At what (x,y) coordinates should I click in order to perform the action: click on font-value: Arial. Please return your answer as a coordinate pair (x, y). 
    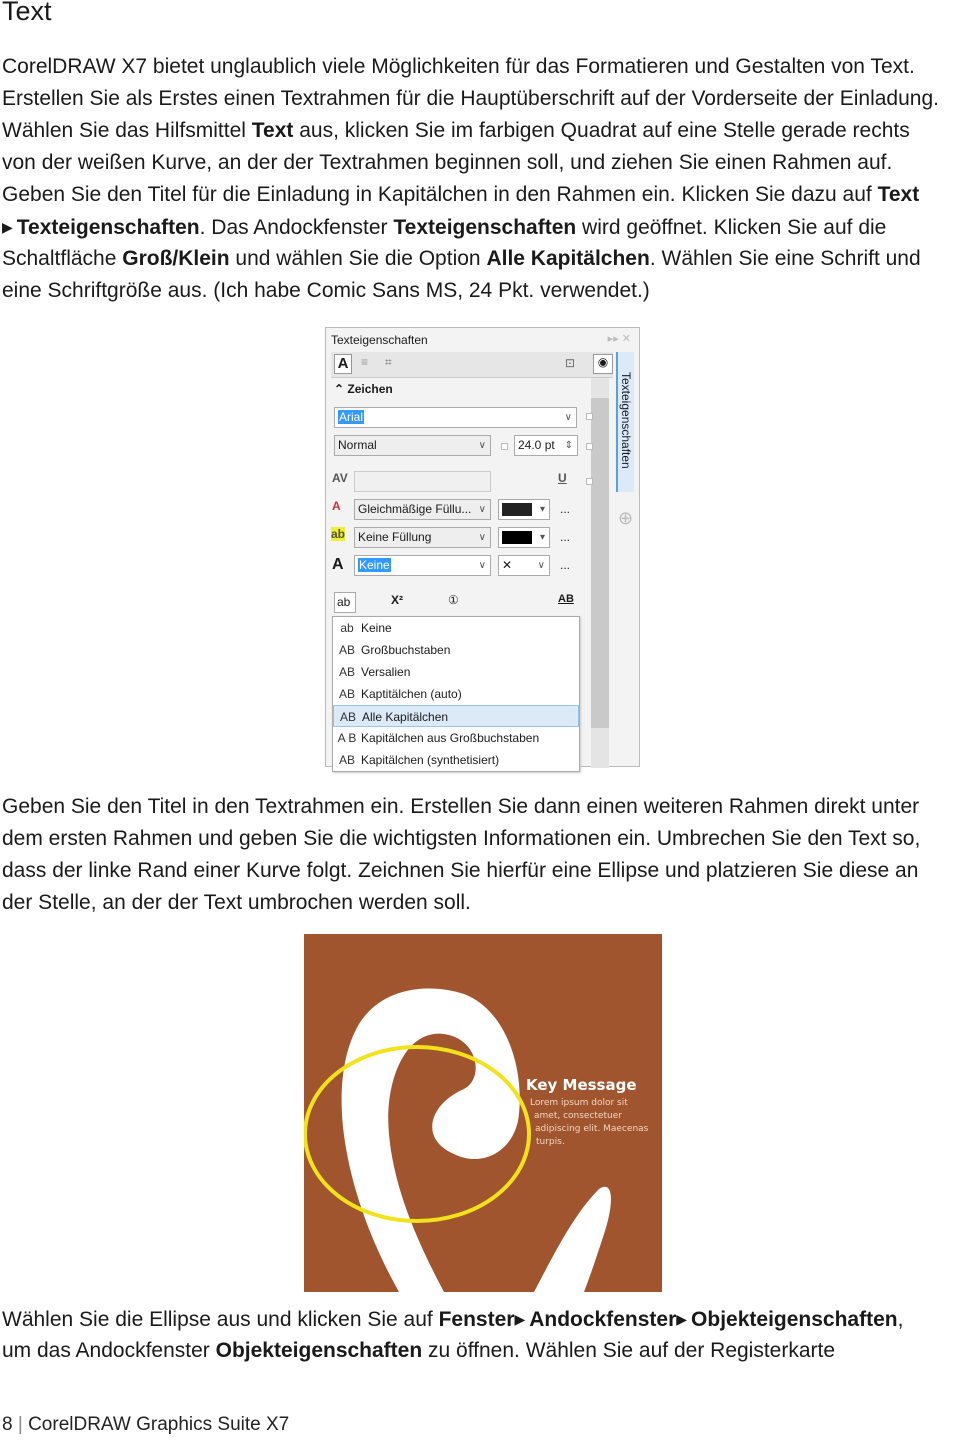
    Looking at the image, I should click on (351, 417).